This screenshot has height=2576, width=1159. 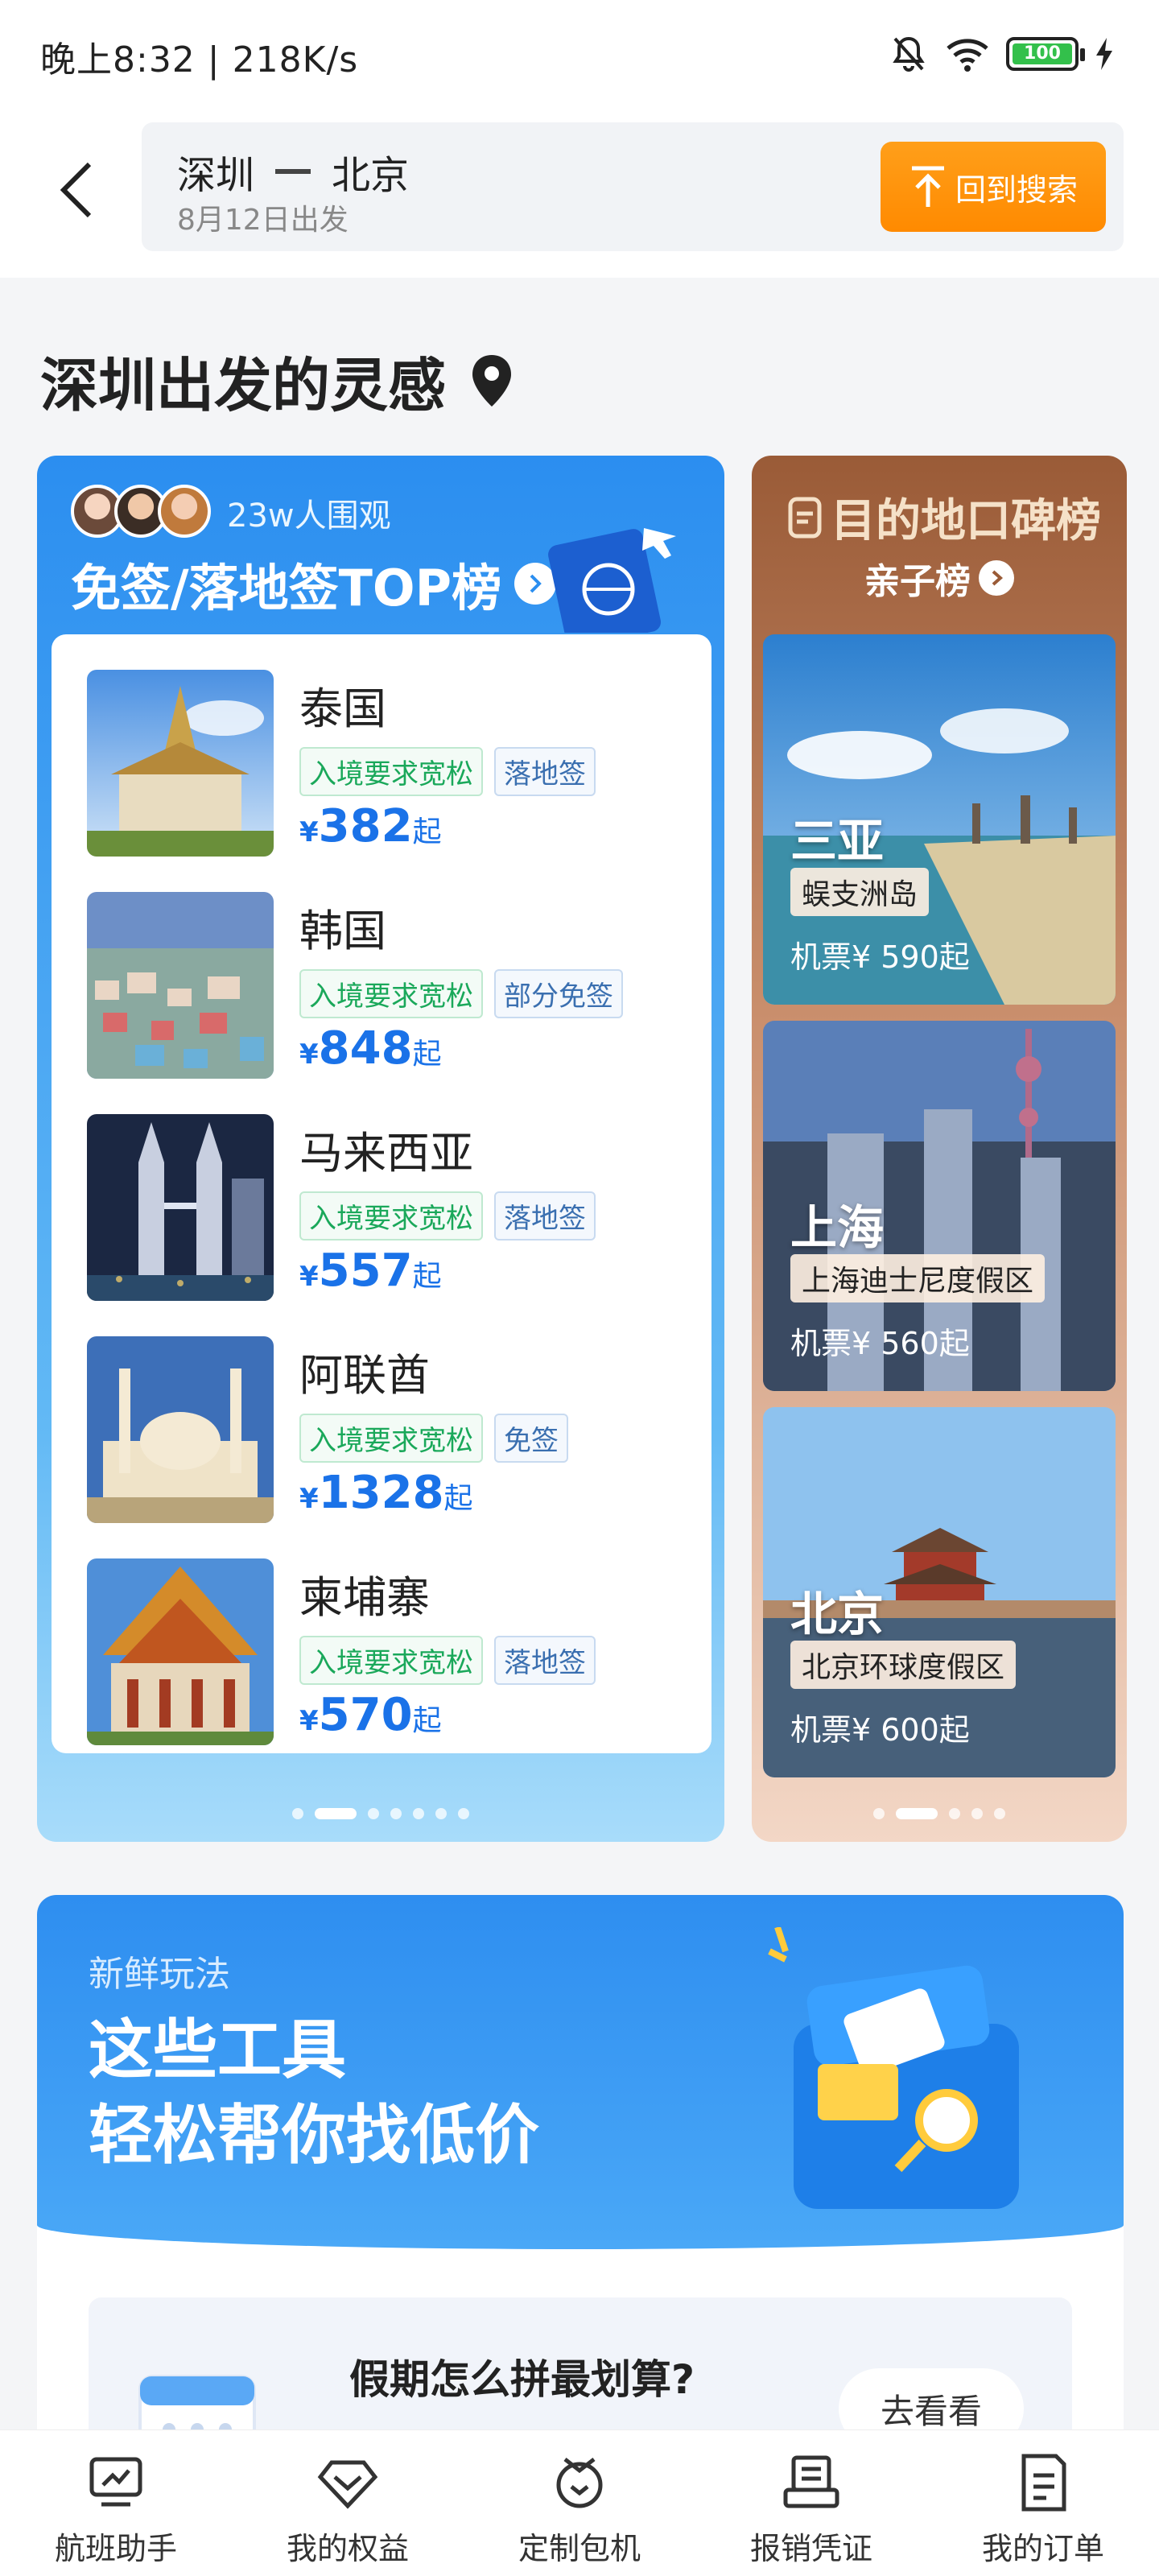 I want to click on tools-banner: 新鲜玩法 这些工具 轻松帮你找低价, so click(x=580, y=2072).